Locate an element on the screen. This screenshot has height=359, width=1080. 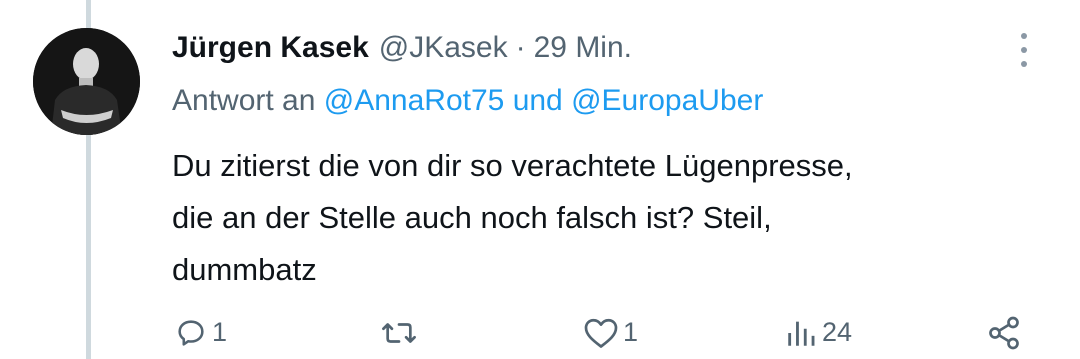
like-button: 1 is located at coordinates (610, 332).